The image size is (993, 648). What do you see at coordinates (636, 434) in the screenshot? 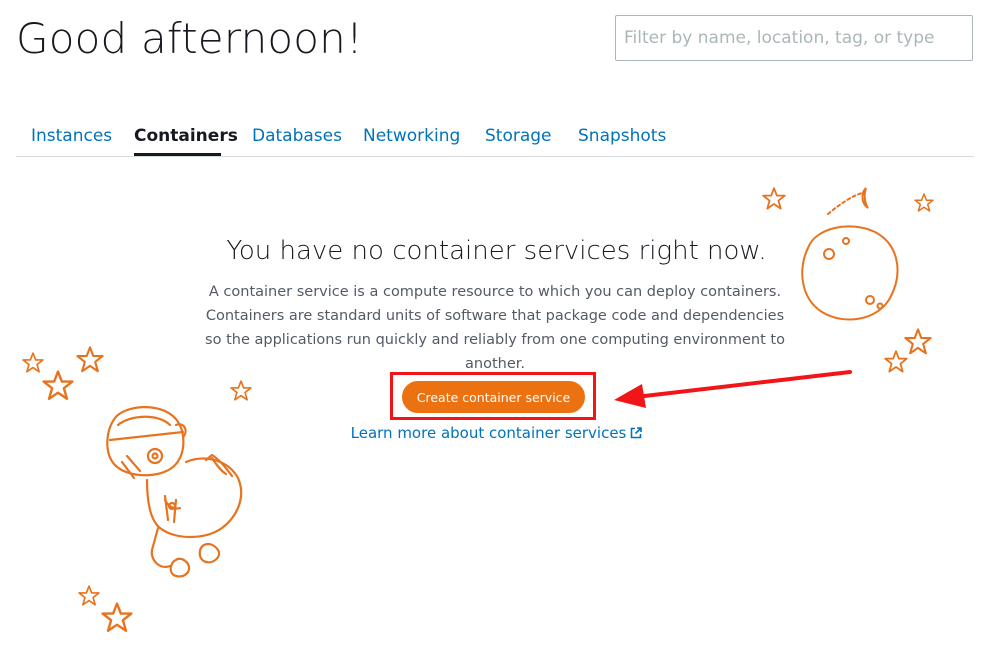
I see `external-link-icon` at bounding box center [636, 434].